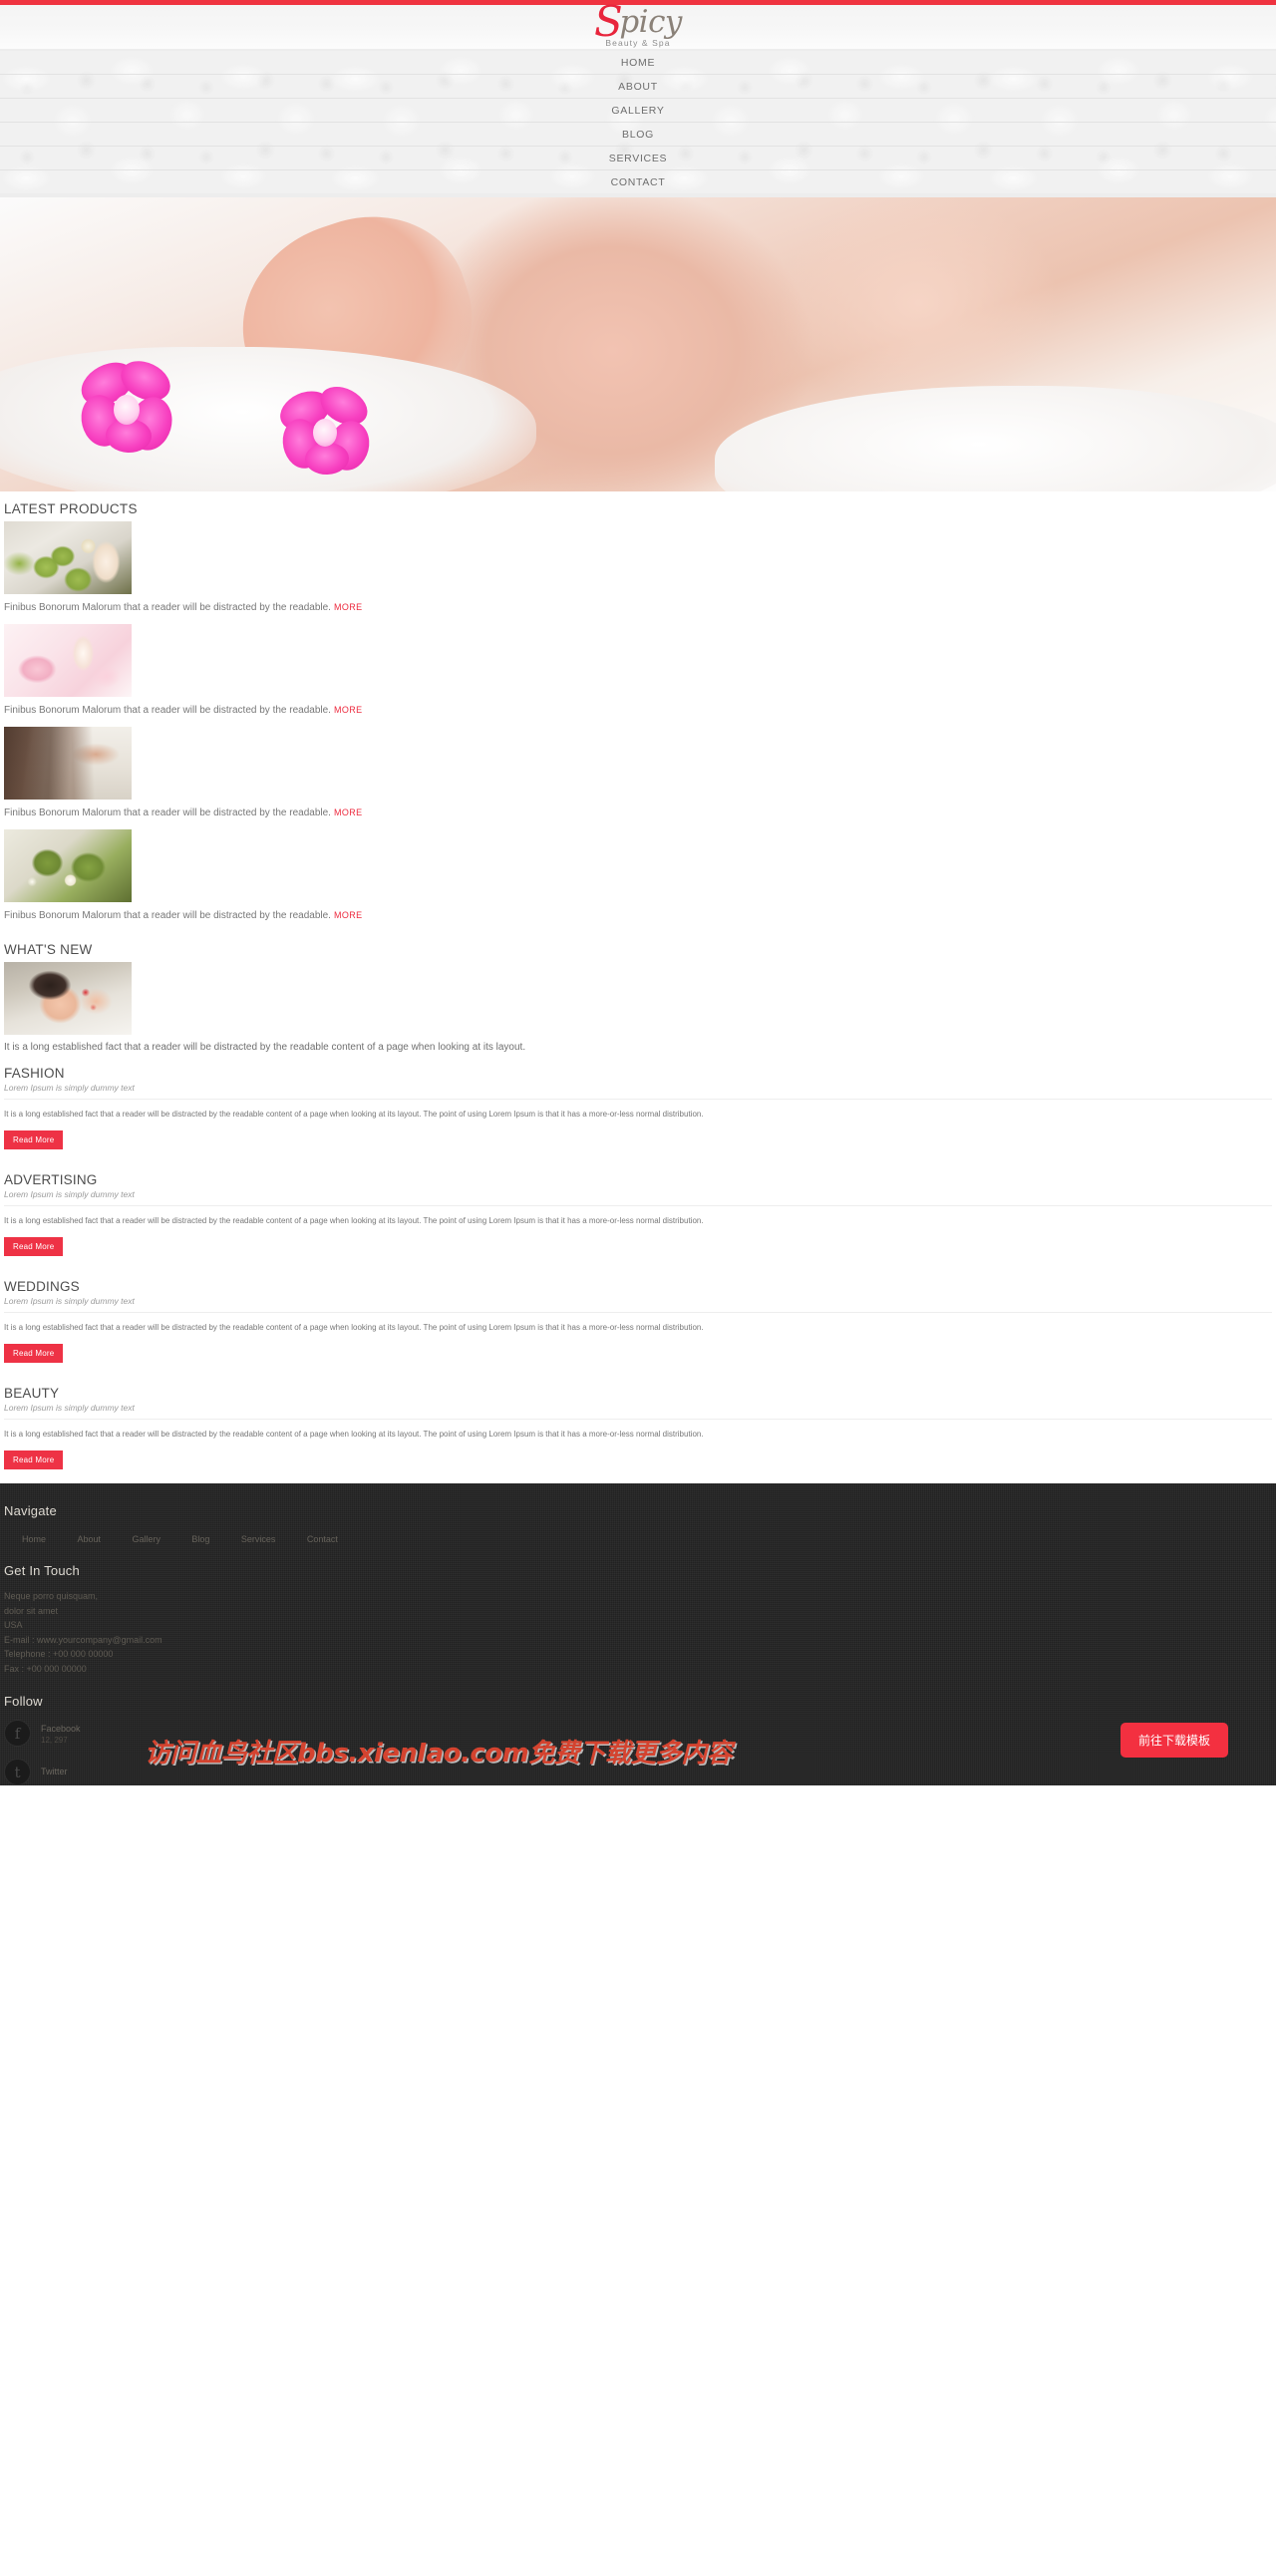  What do you see at coordinates (608, 23) in the screenshot?
I see `logo-initial: S` at bounding box center [608, 23].